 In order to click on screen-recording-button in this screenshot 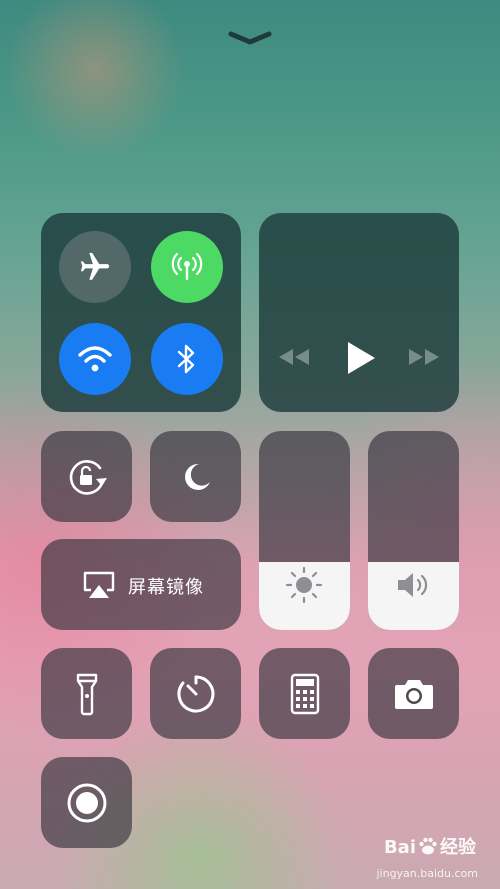, I will do `click(86, 802)`.